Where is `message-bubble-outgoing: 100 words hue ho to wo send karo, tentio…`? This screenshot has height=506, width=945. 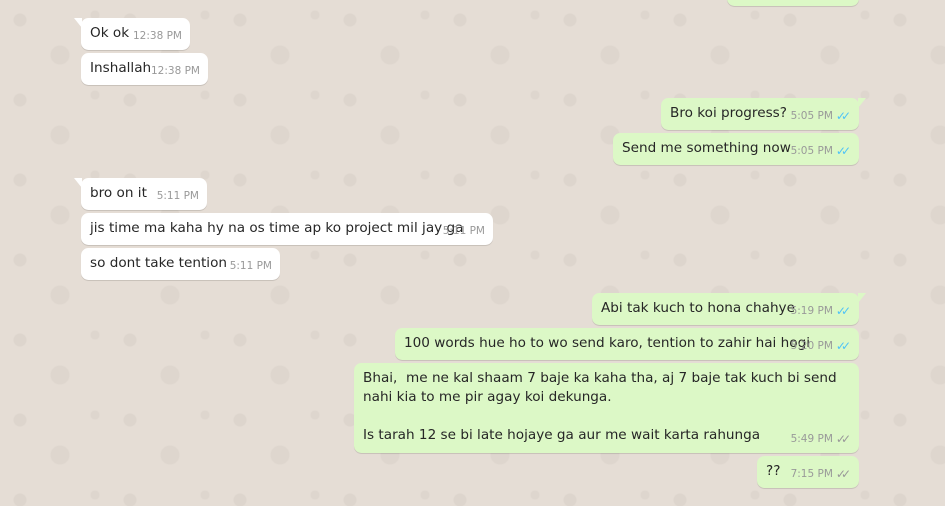 message-bubble-outgoing: 100 words hue ho to wo send karo, tentio… is located at coordinates (627, 344).